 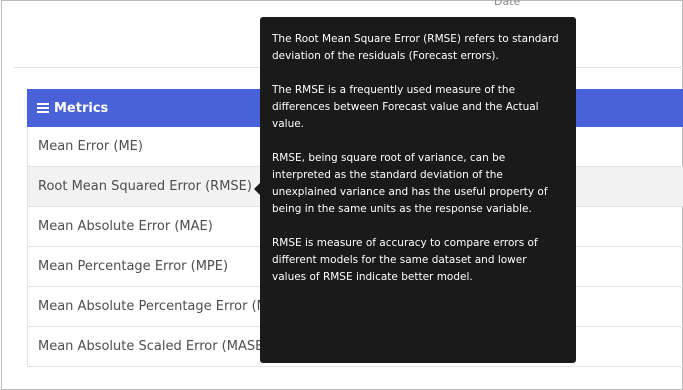 What do you see at coordinates (507, 4) in the screenshot?
I see `axis-label-fragment: Date` at bounding box center [507, 4].